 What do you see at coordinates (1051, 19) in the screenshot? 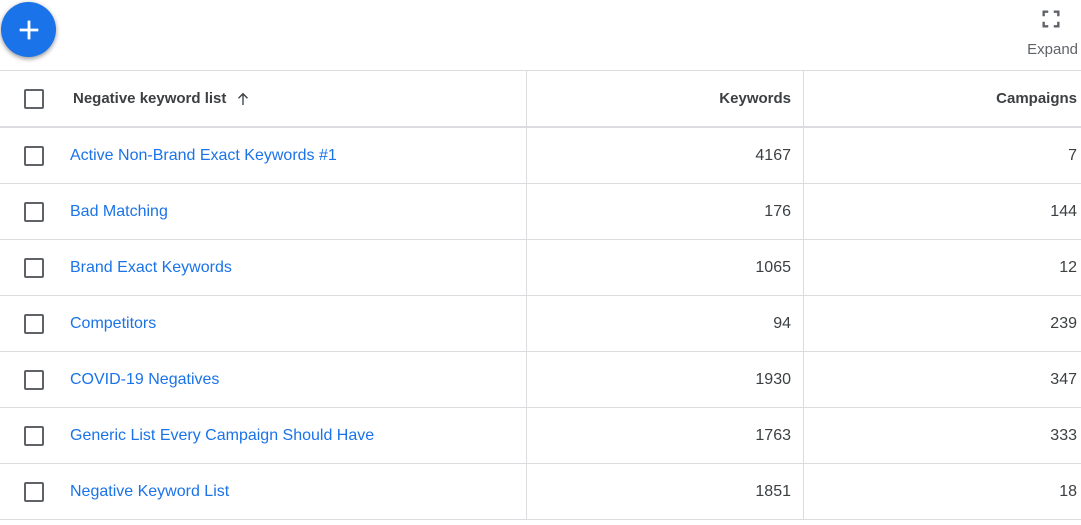
I see `fullscreen-icon` at bounding box center [1051, 19].